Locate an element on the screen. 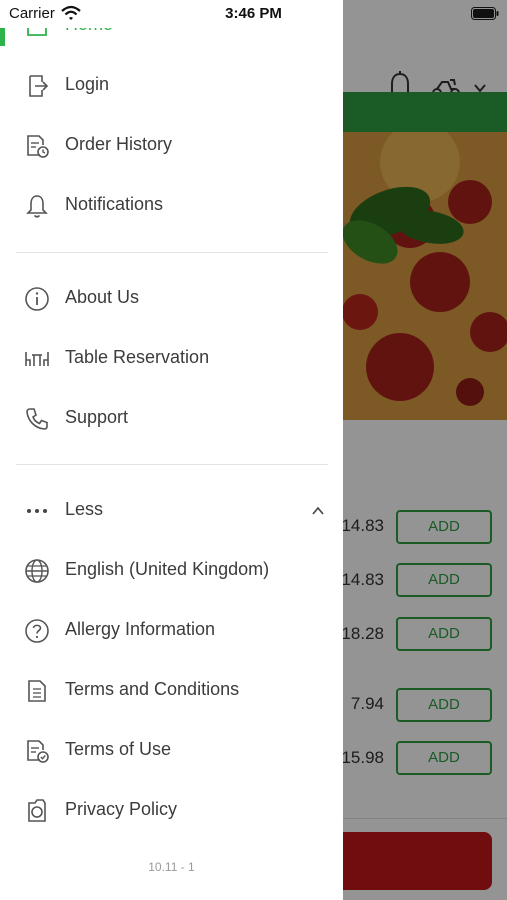  menu-label-terms-and-conditions: Terms and Conditions is located at coordinates (152, 689).